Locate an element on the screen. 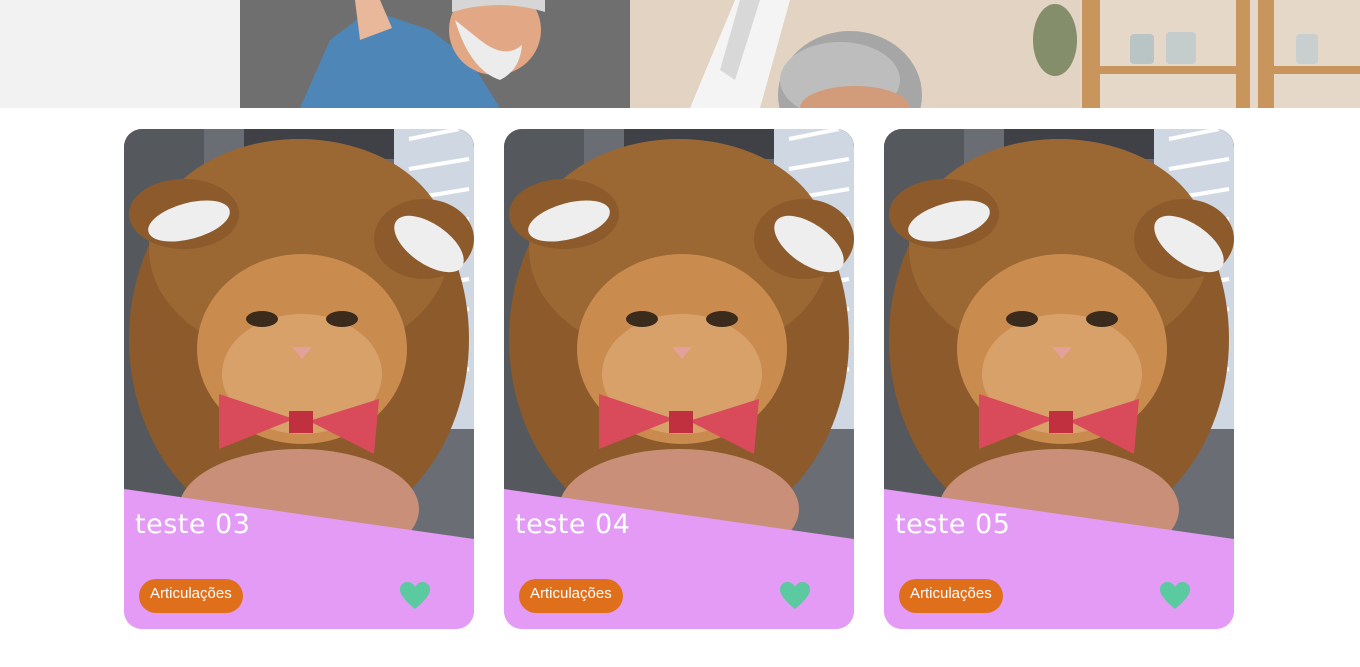 This screenshot has width=1360, height=667. card-title: teste 05 is located at coordinates (953, 524).